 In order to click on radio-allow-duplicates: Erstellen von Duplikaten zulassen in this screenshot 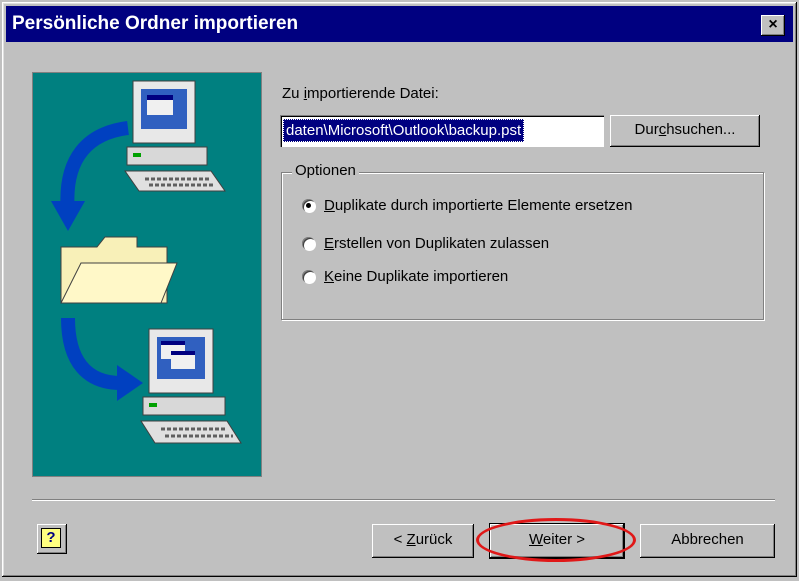, I will do `click(425, 243)`.